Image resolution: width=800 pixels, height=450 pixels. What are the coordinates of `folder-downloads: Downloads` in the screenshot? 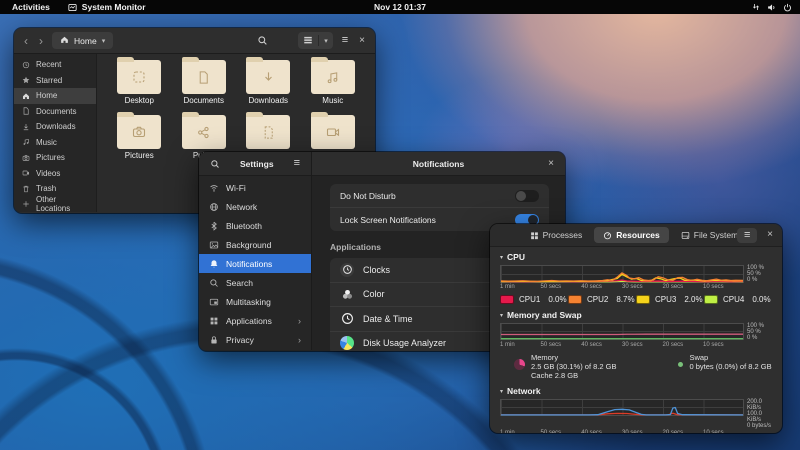 It's located at (268, 80).